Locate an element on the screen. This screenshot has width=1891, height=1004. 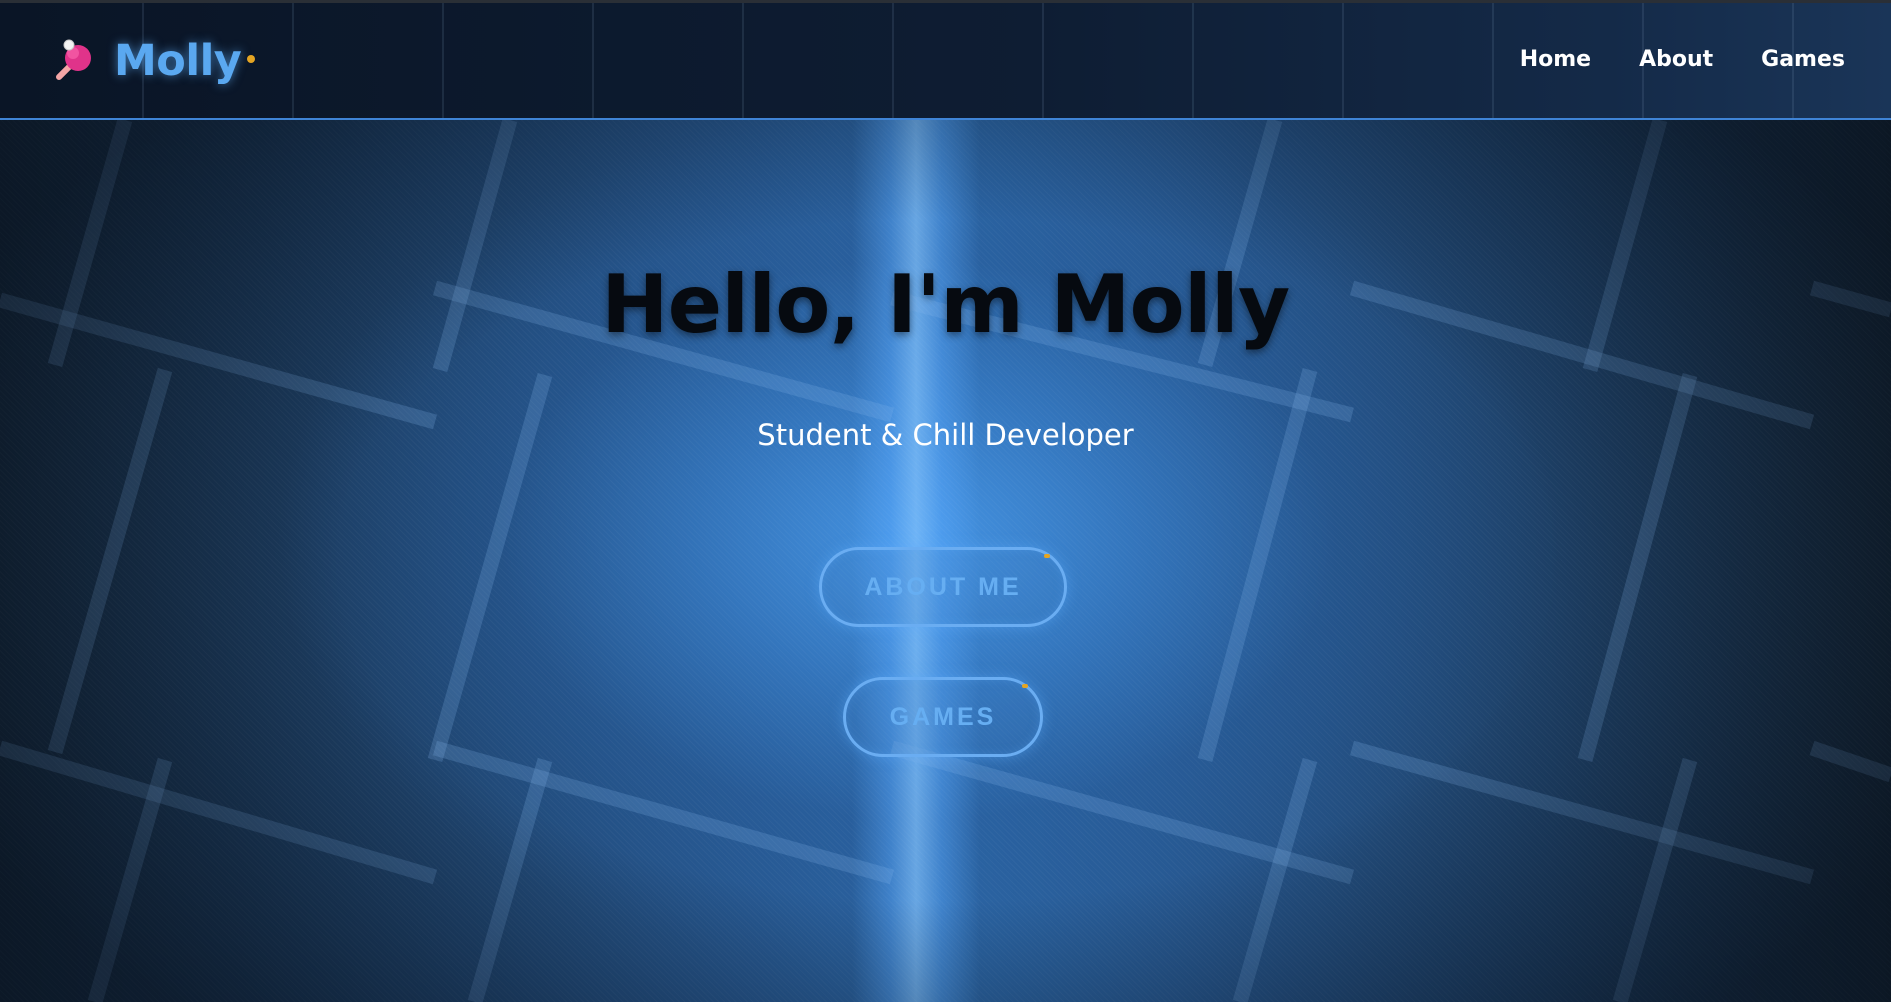
games-button-label: GAMES is located at coordinates (943, 716).